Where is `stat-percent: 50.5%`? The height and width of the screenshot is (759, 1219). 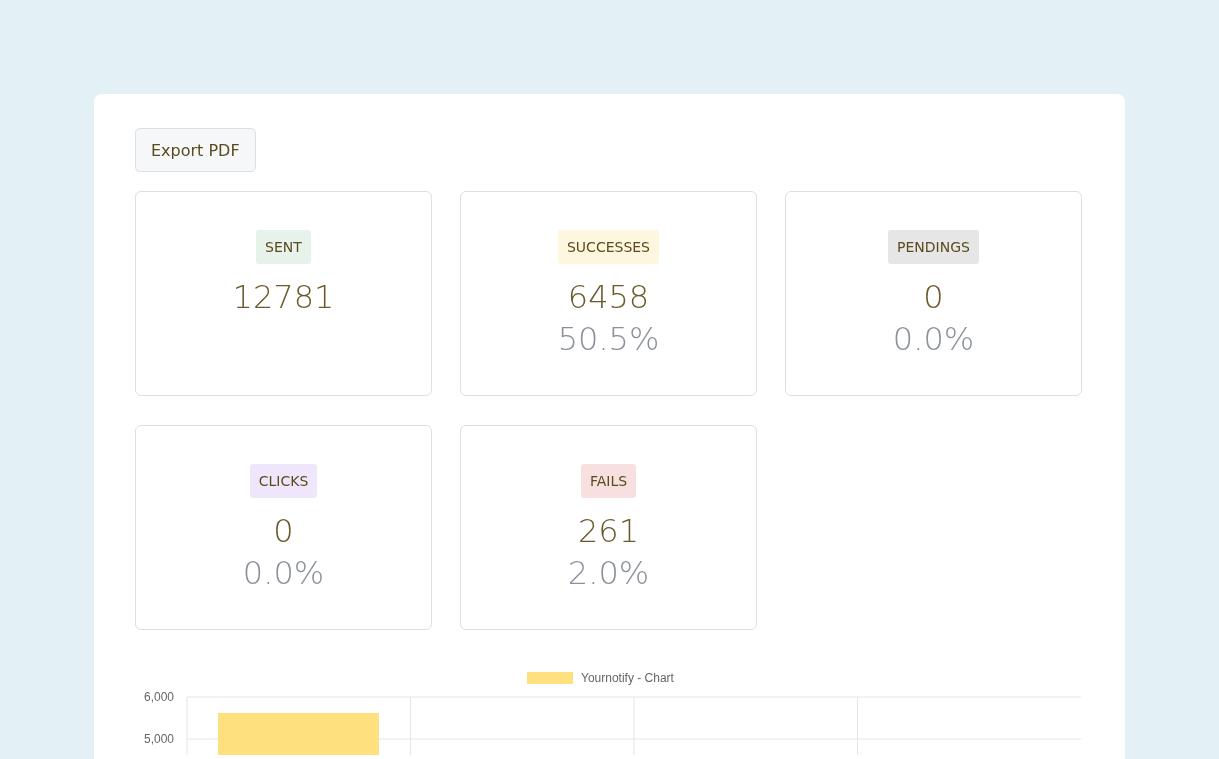
stat-percent: 50.5% is located at coordinates (608, 339).